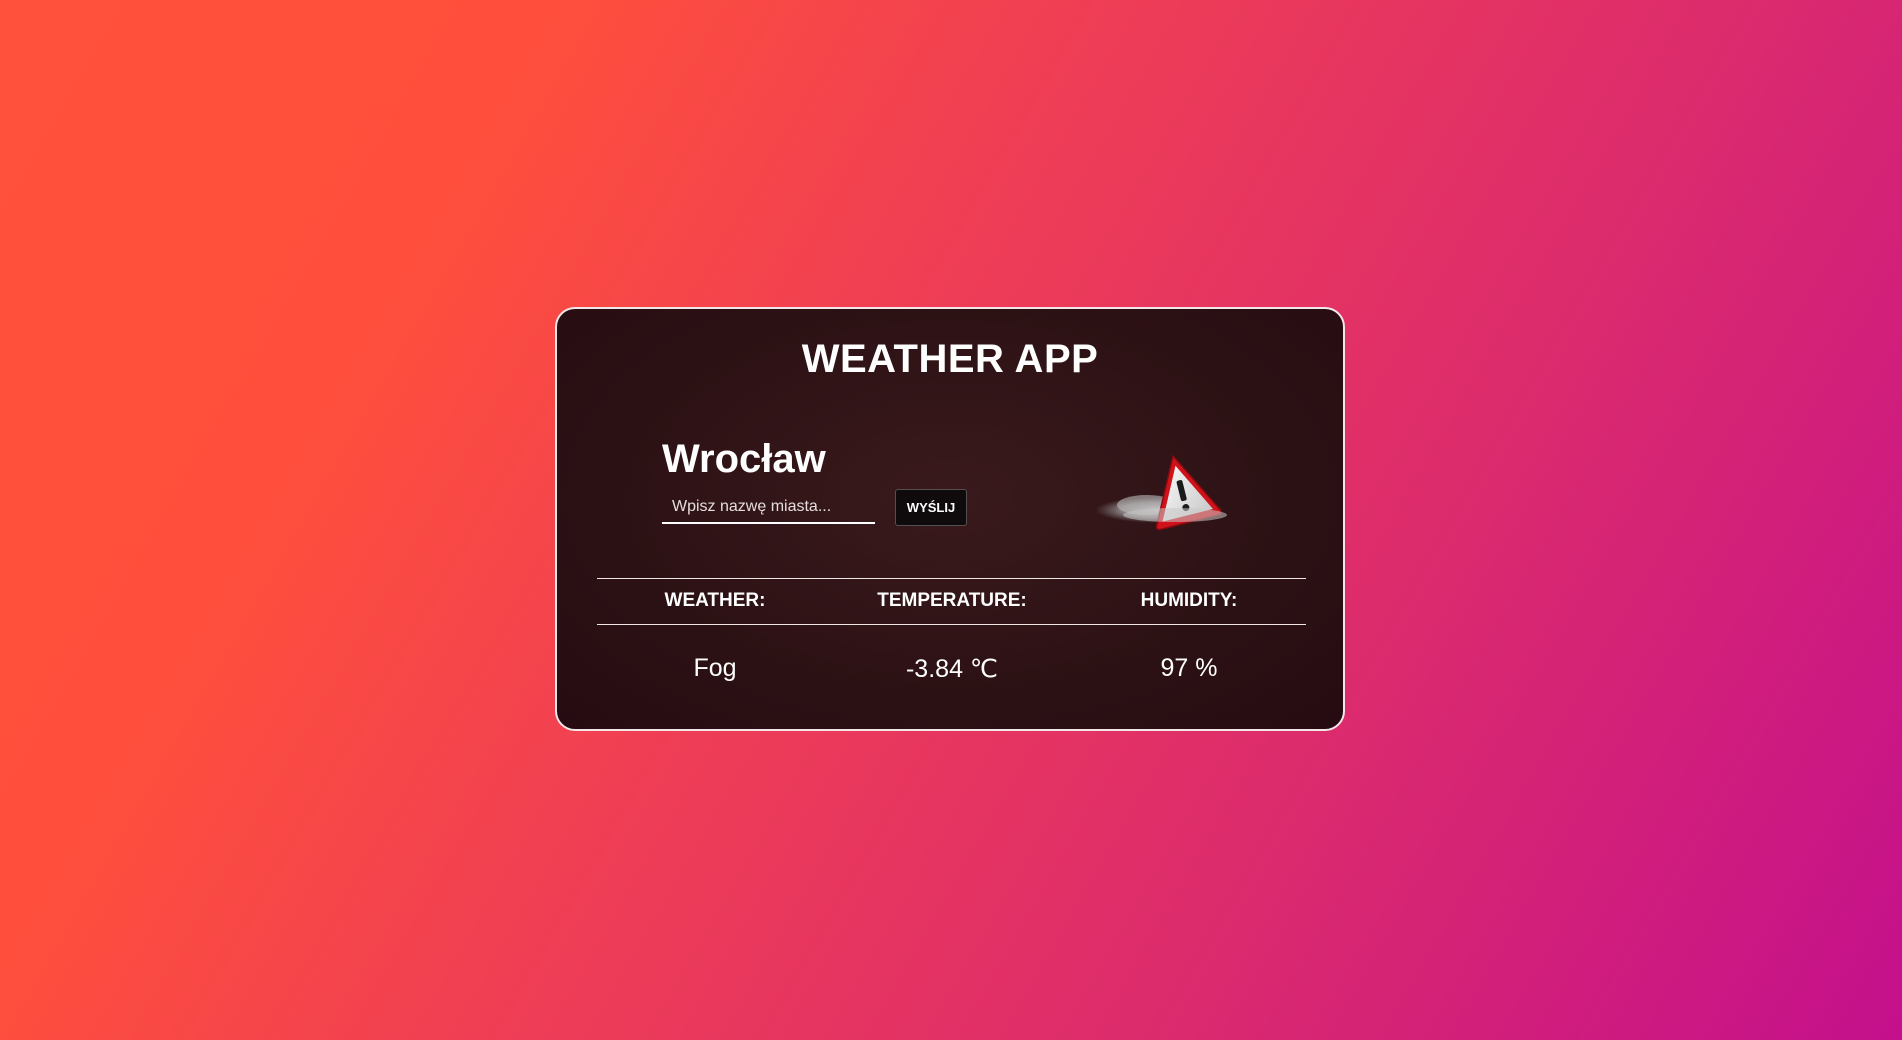 This screenshot has width=1902, height=1040. What do you see at coordinates (931, 507) in the screenshot?
I see `send-button: WYŚLIJ` at bounding box center [931, 507].